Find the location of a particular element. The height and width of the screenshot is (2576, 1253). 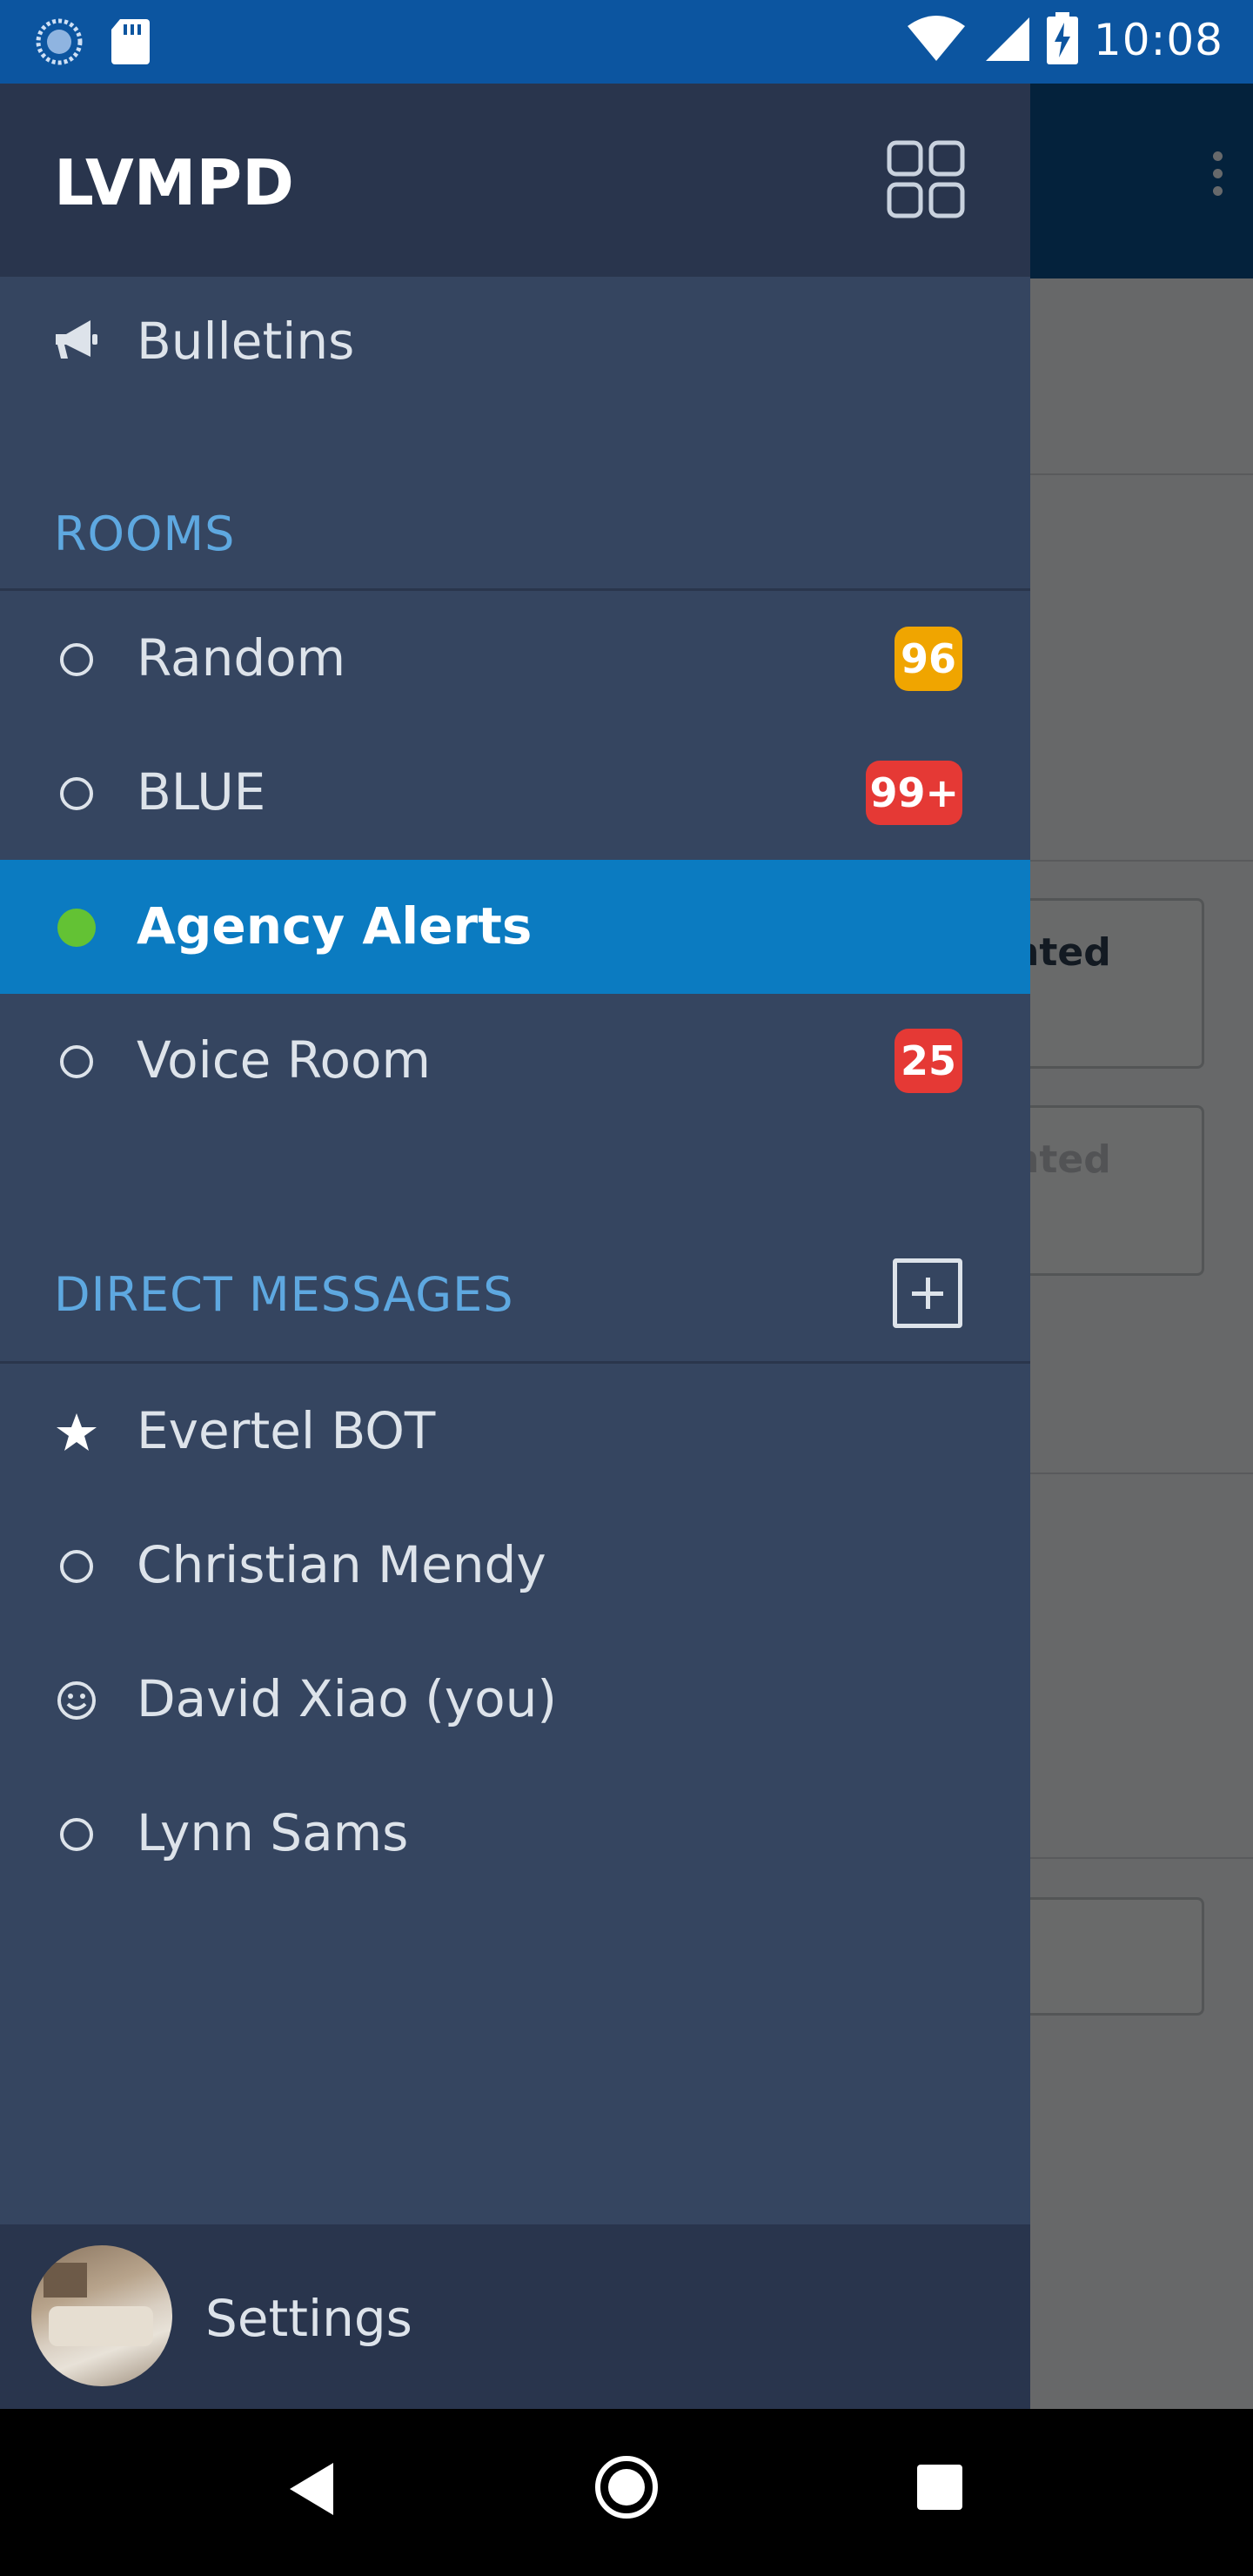

room-label: BLUE is located at coordinates (201, 792).